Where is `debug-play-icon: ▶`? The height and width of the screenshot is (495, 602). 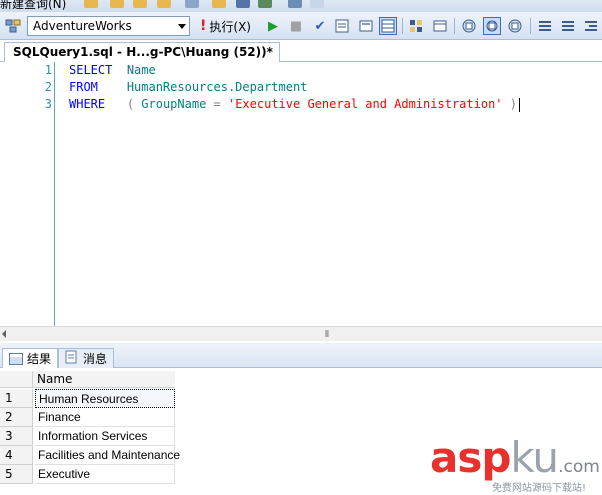 debug-play-icon: ▶ is located at coordinates (273, 26).